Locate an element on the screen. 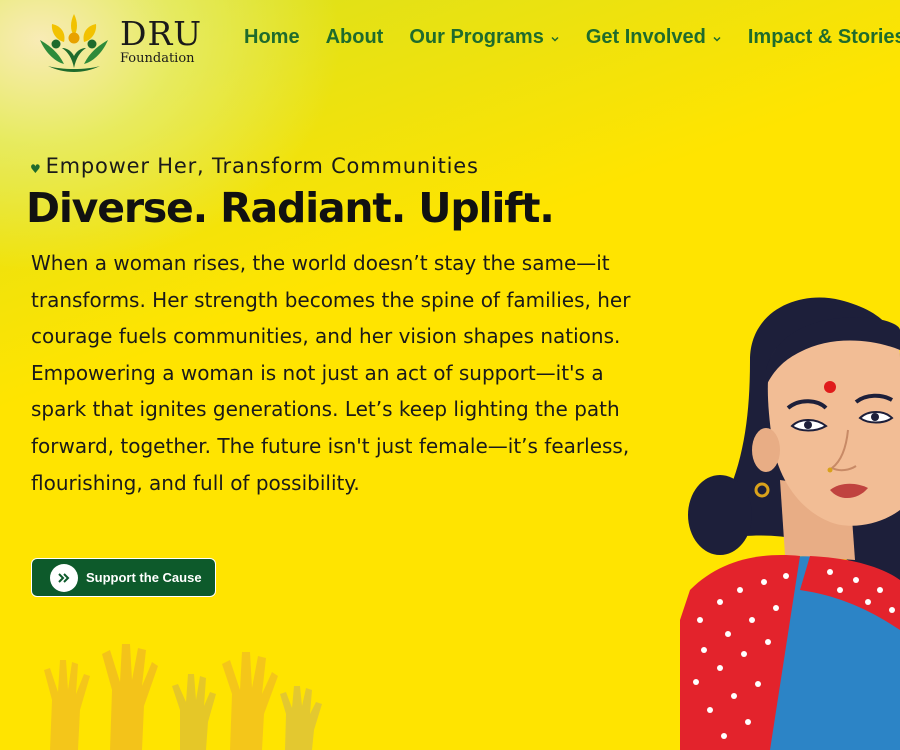 The image size is (900, 750). woman-in-saree-illustration is located at coordinates (790, 523).